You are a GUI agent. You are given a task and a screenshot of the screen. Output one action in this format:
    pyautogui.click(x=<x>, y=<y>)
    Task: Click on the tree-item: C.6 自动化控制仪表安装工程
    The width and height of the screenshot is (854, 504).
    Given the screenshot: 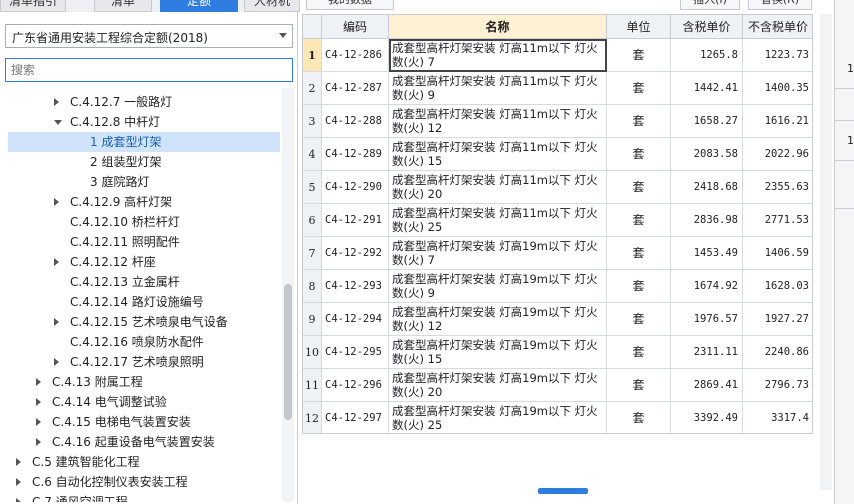 What is the action you would take?
    pyautogui.click(x=141, y=482)
    